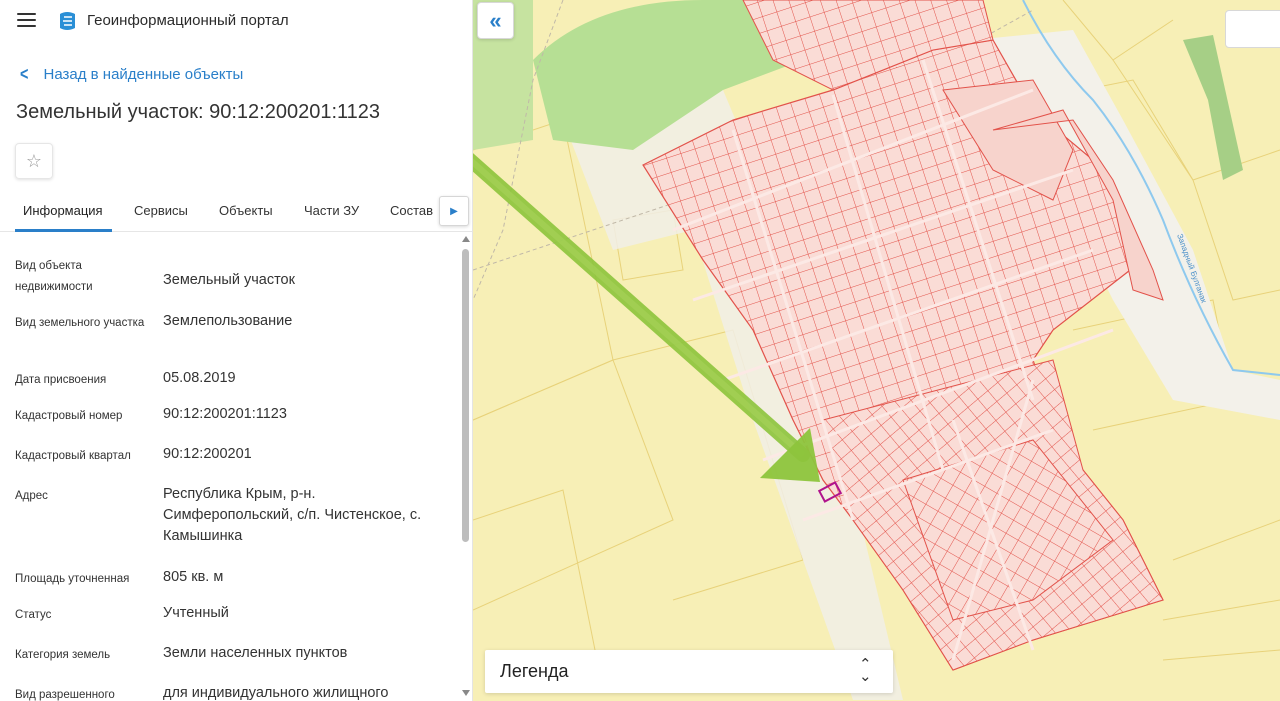  Describe the element at coordinates (26, 20) in the screenshot. I see `menu-icon` at that location.